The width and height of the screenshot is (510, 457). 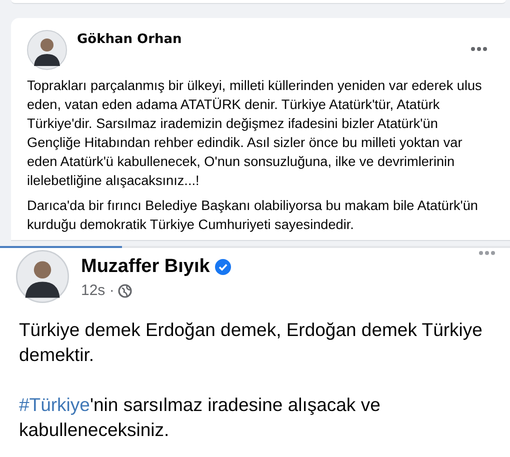 I want to click on globe-icon, so click(x=125, y=291).